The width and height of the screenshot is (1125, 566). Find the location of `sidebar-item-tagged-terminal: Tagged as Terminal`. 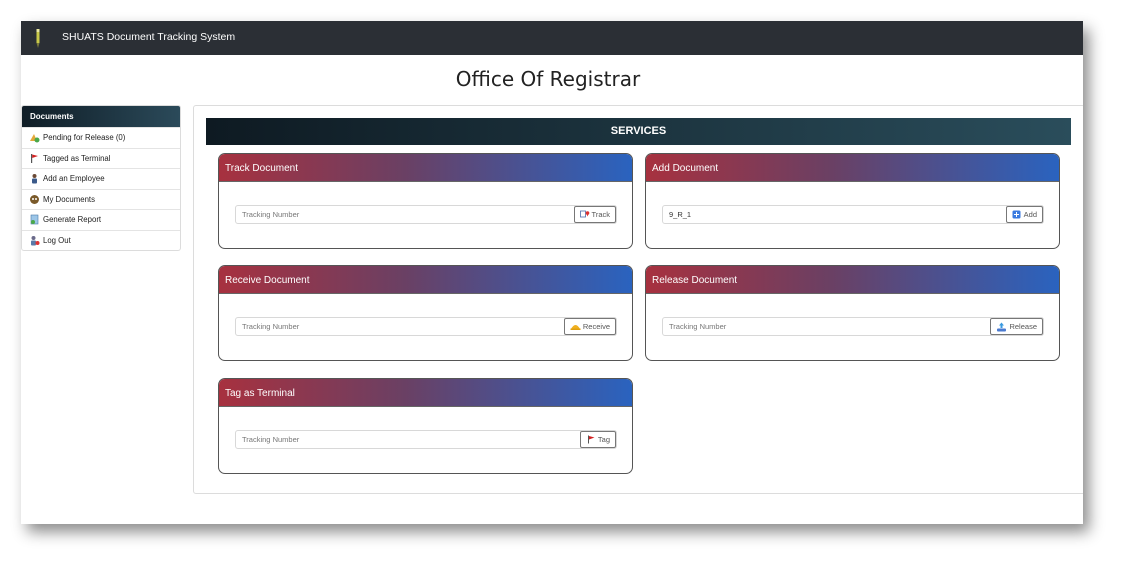

sidebar-item-tagged-terminal: Tagged as Terminal is located at coordinates (101, 158).